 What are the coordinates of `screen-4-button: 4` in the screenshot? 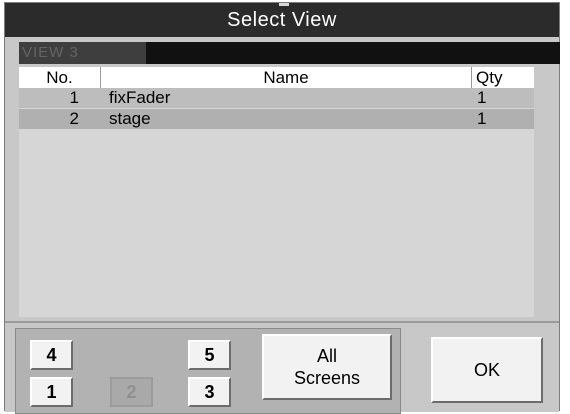 It's located at (51, 355).